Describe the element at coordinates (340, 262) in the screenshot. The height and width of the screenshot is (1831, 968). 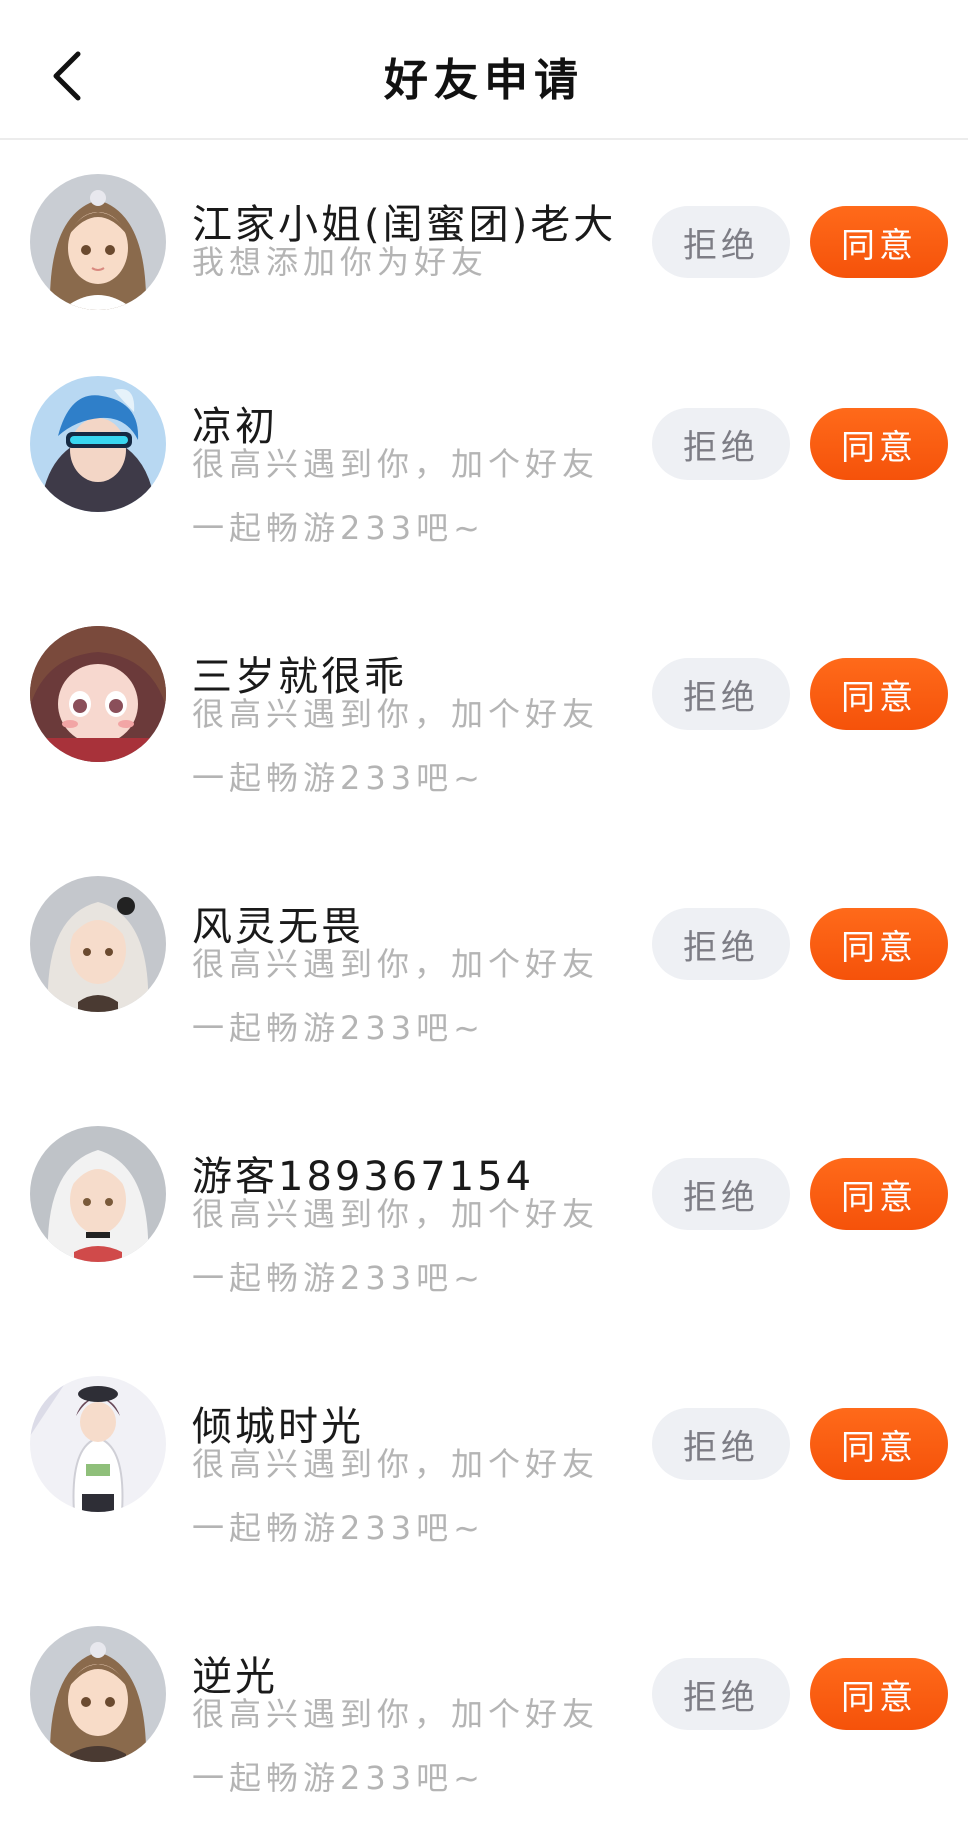
I see `request-message: 我想添加你为好友` at that location.